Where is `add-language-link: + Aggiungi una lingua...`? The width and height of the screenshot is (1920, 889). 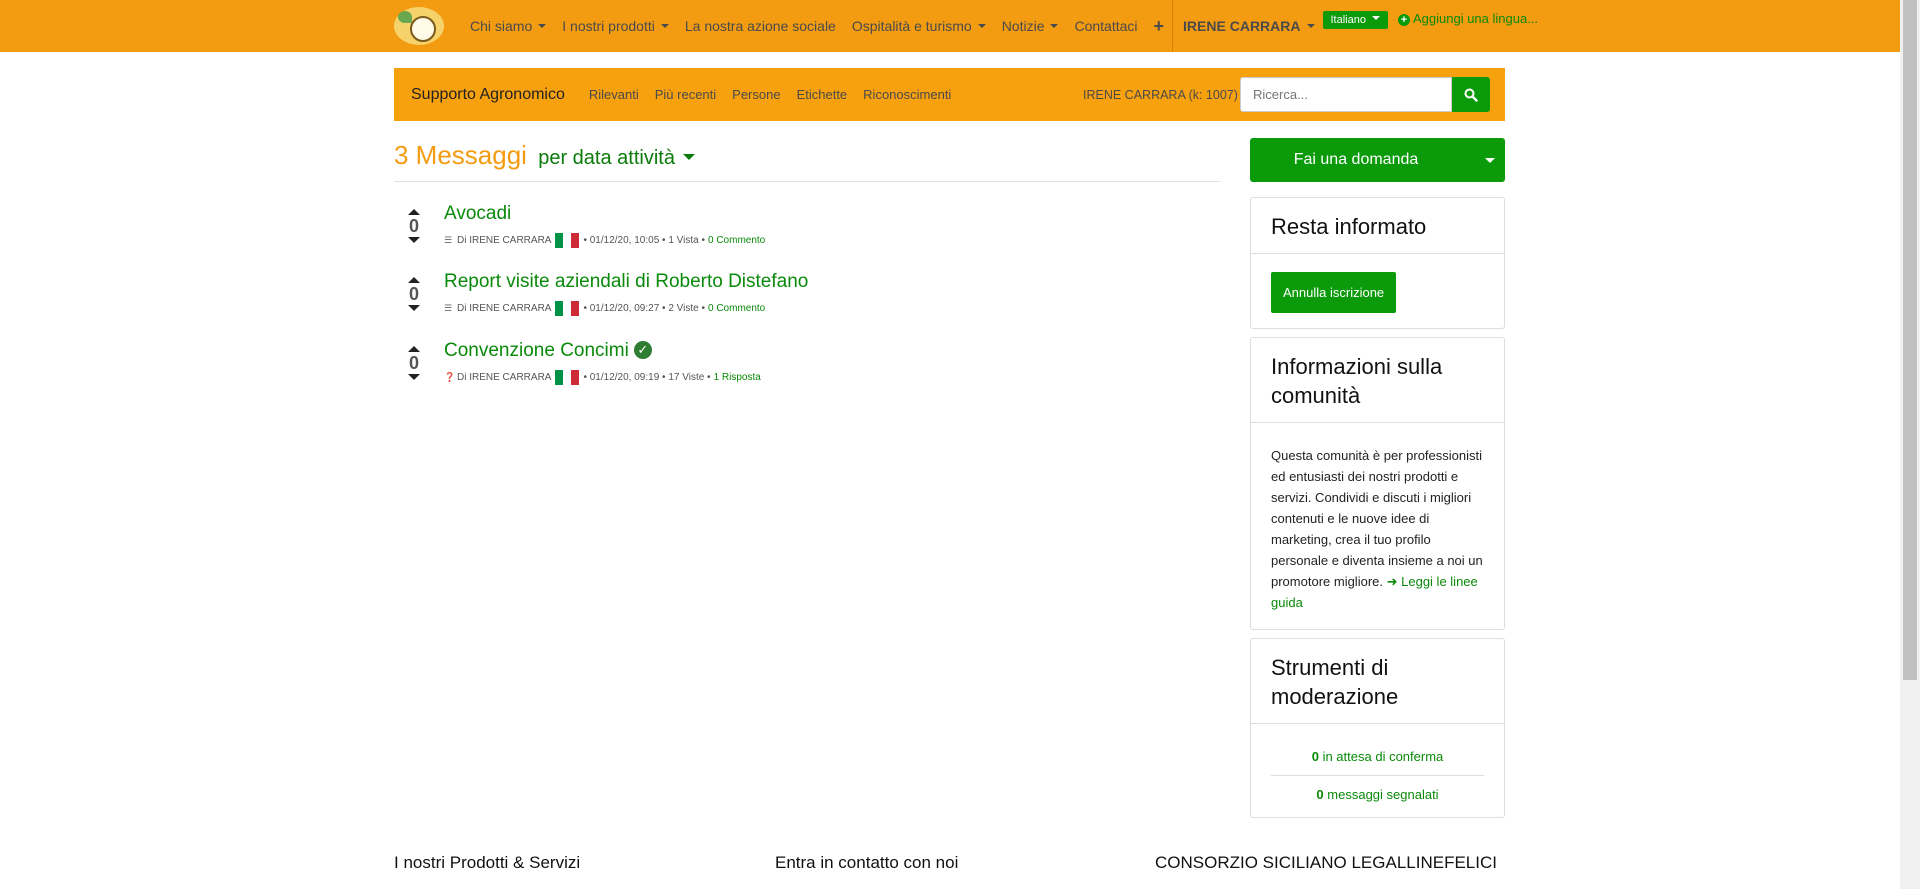
add-language-link: + Aggiungi una lingua... is located at coordinates (1468, 18).